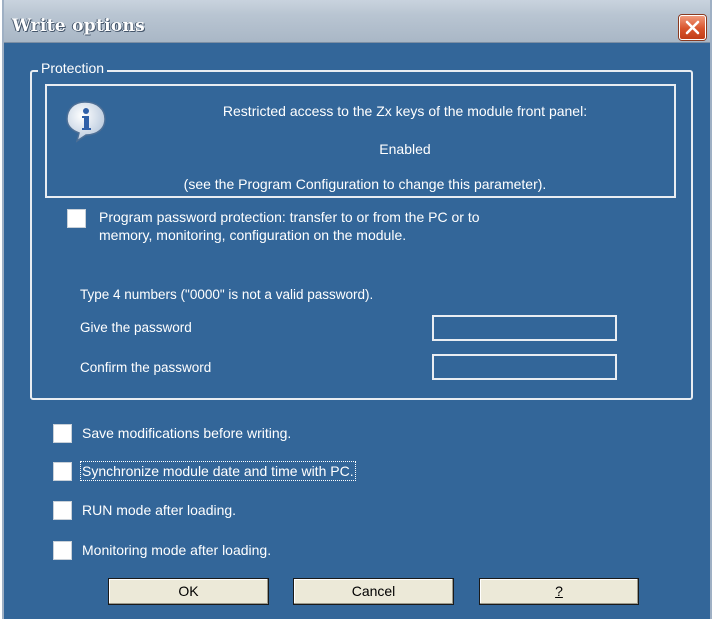  I want to click on synchronize-date-checkbox, so click(62, 471).